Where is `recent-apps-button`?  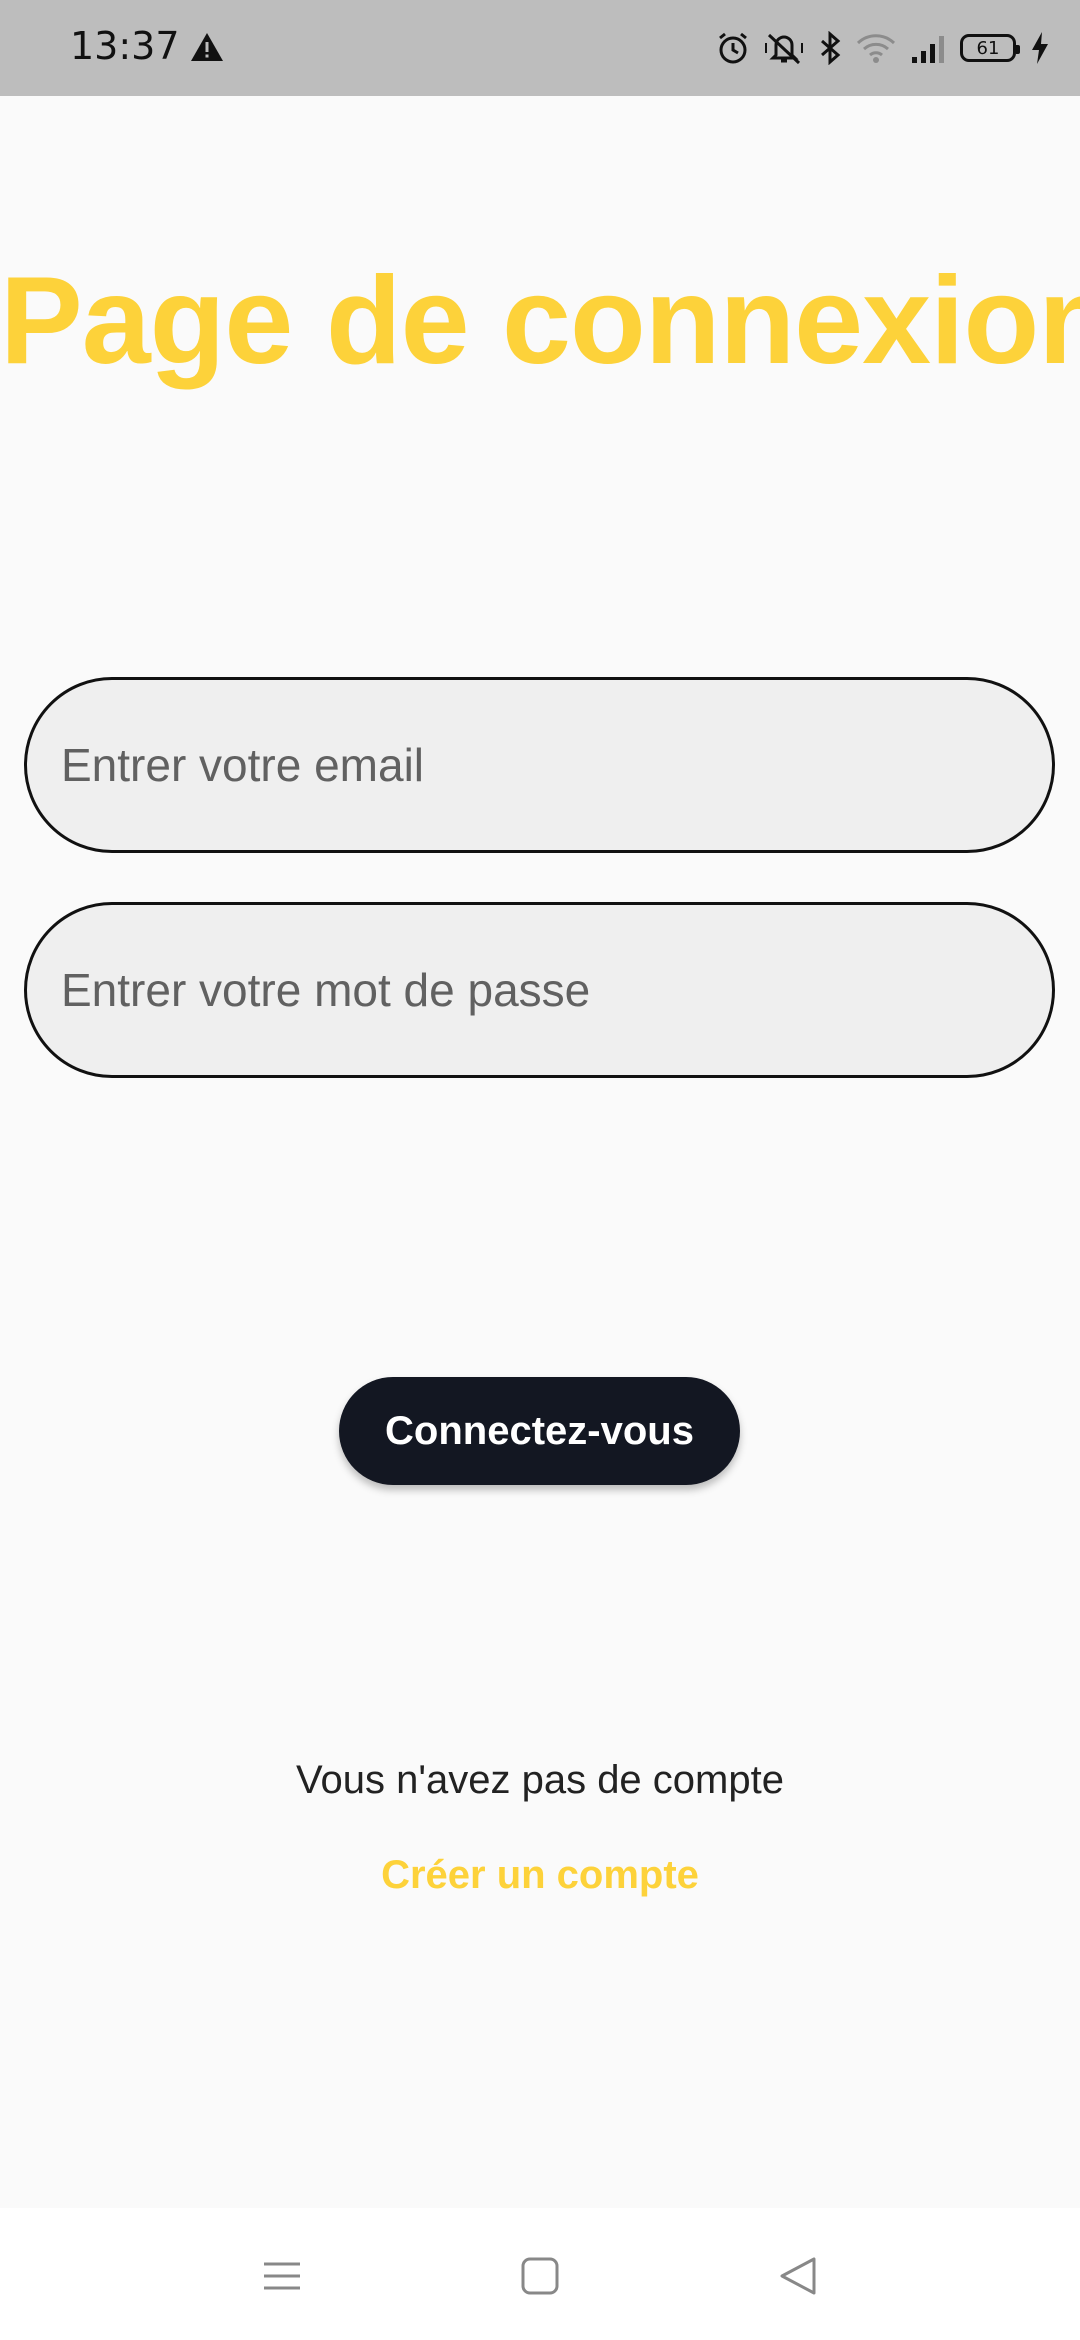 recent-apps-button is located at coordinates (282, 2276).